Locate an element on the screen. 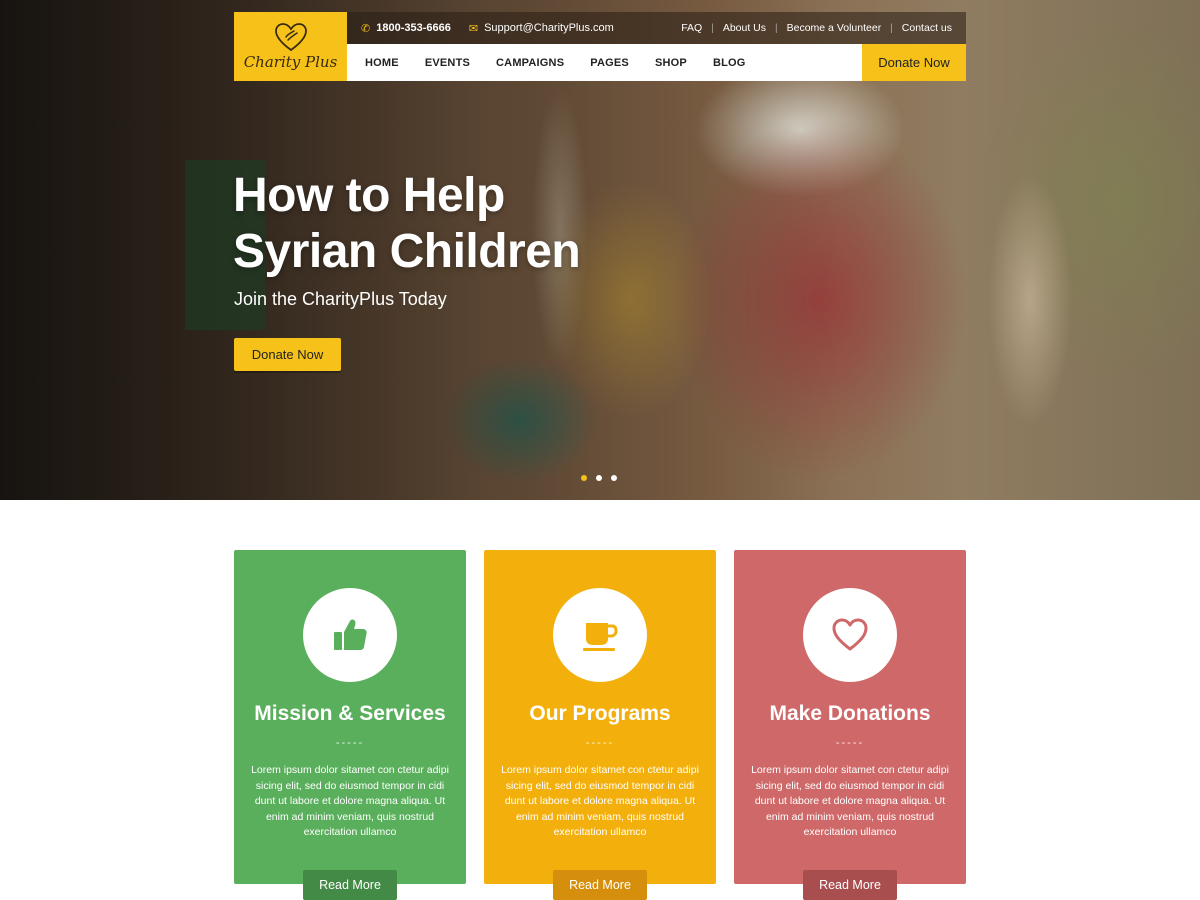  email-contact: ✉ Support@CharityPlus.com is located at coordinates (541, 28).